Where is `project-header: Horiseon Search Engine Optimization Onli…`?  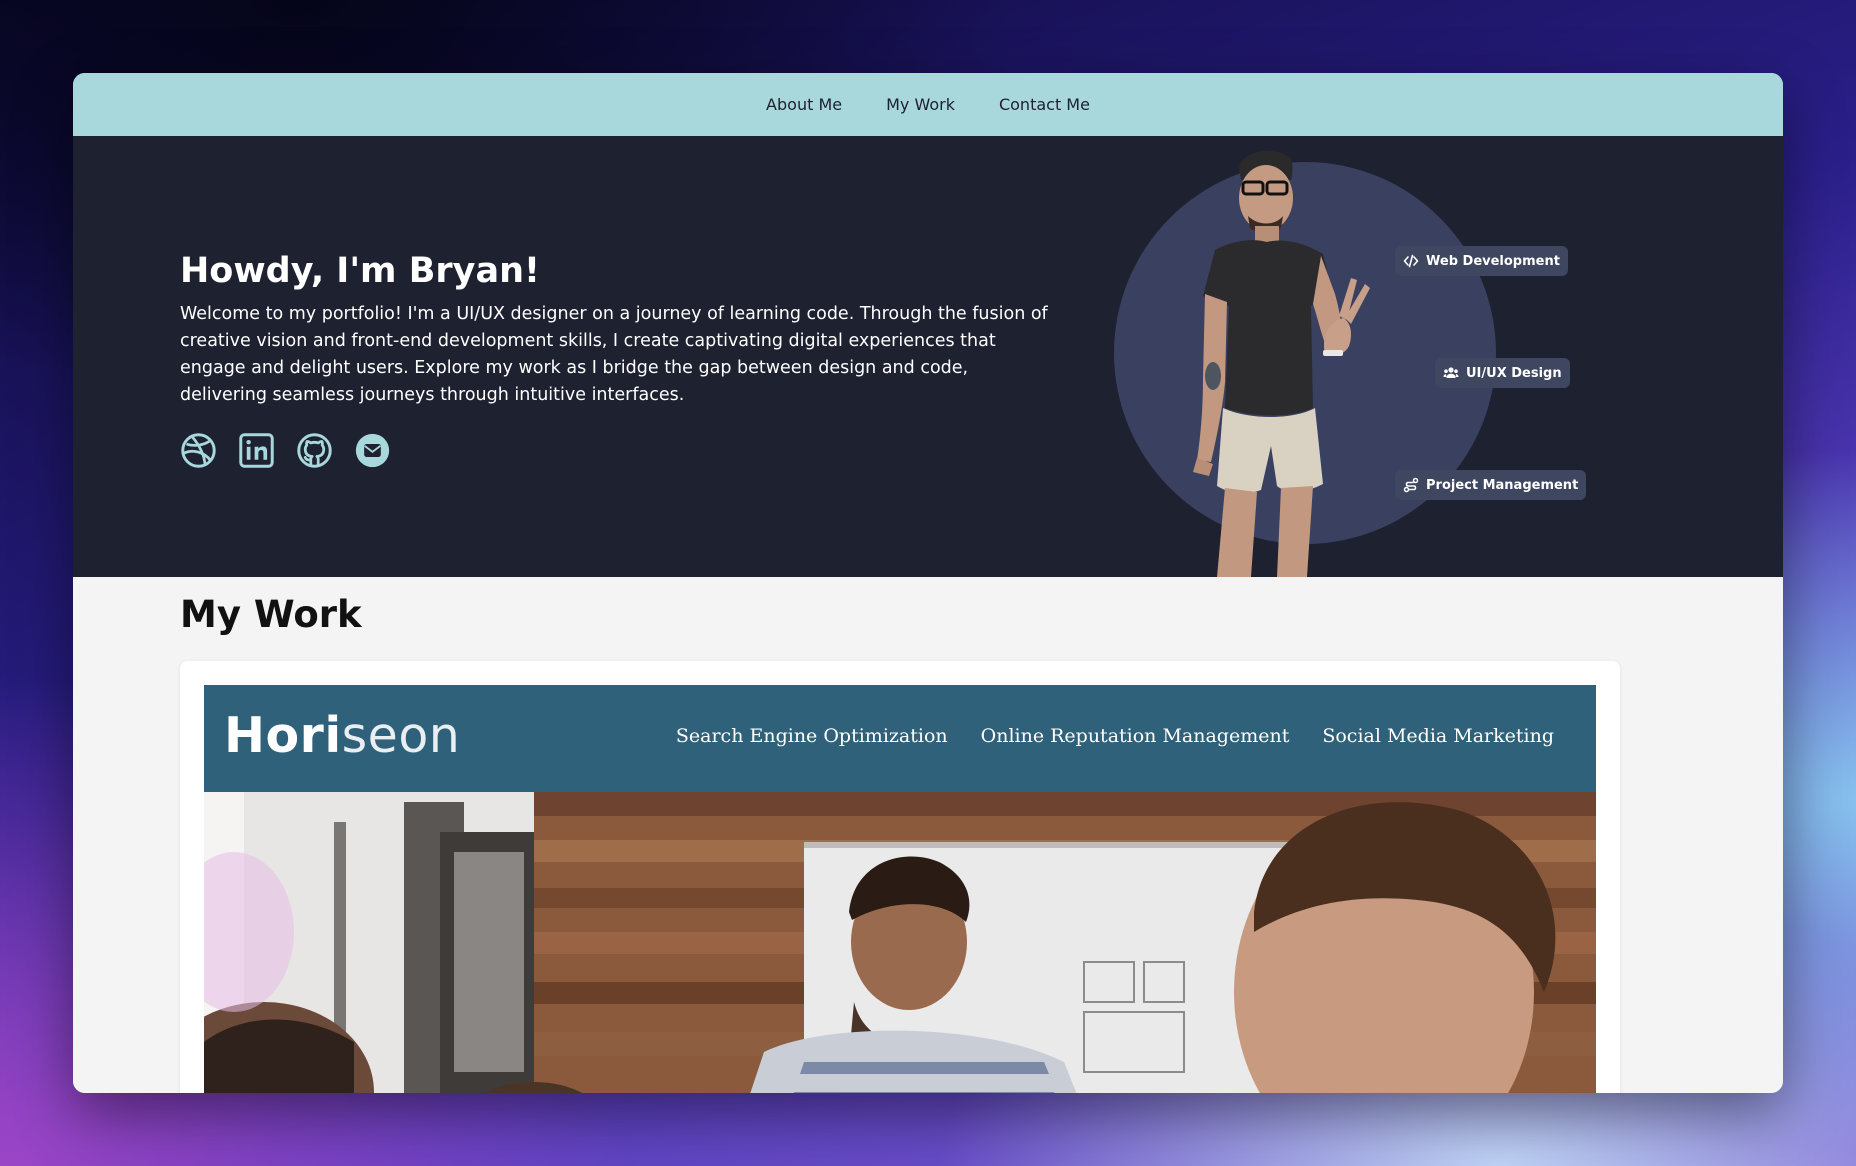
project-header: Horiseon Search Engine Optimization Onli… is located at coordinates (900, 738).